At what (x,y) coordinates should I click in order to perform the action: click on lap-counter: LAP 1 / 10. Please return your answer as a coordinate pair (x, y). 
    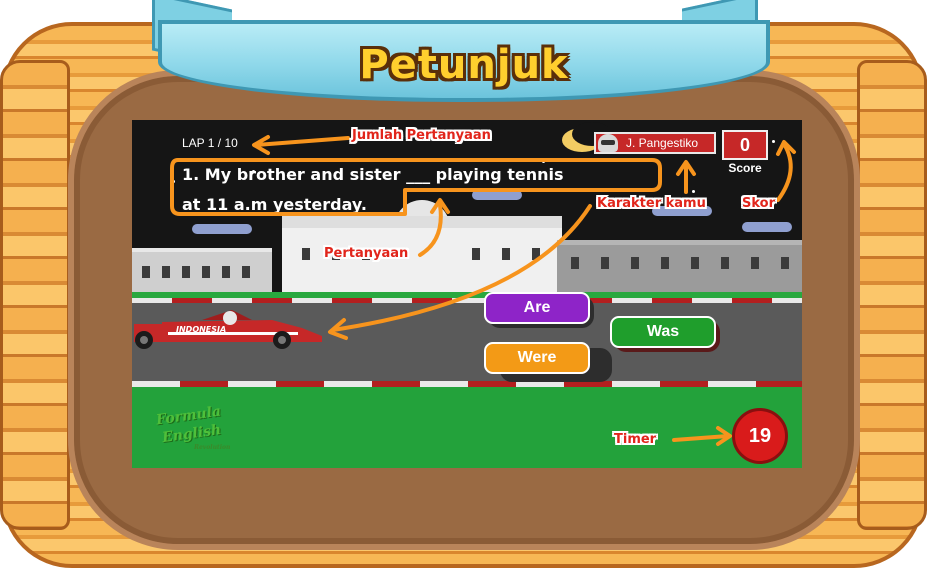
    Looking at the image, I should click on (210, 143).